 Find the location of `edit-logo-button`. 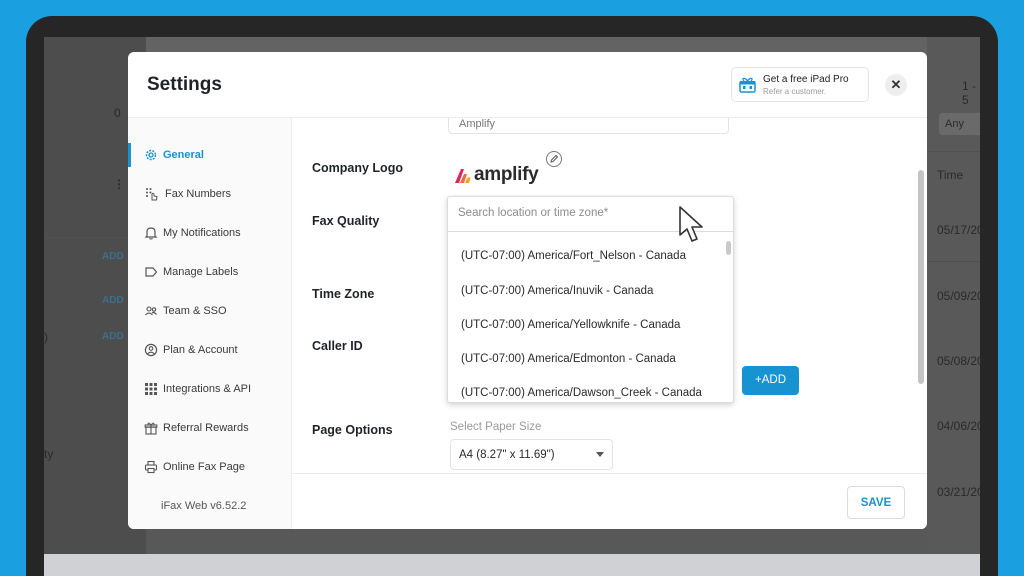

edit-logo-button is located at coordinates (554, 159).